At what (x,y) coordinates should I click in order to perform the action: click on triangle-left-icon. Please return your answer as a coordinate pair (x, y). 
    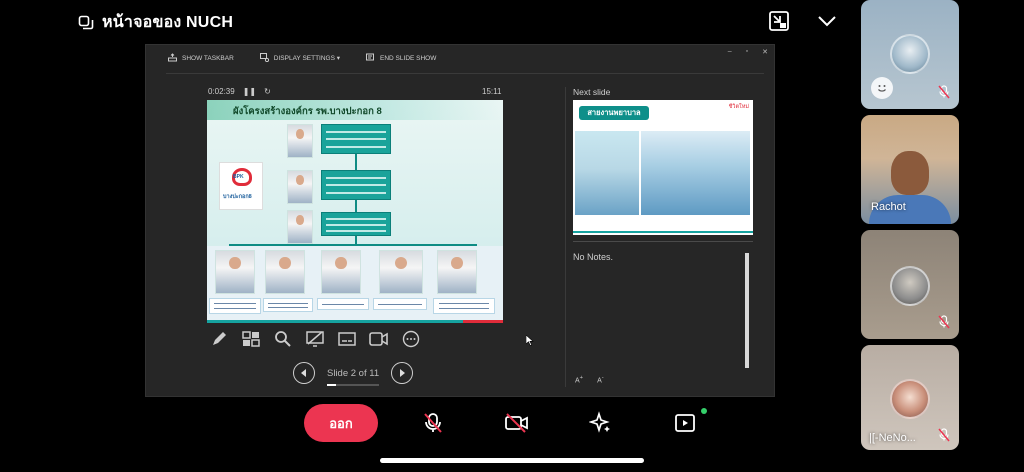
    Looking at the image, I should click on (303, 373).